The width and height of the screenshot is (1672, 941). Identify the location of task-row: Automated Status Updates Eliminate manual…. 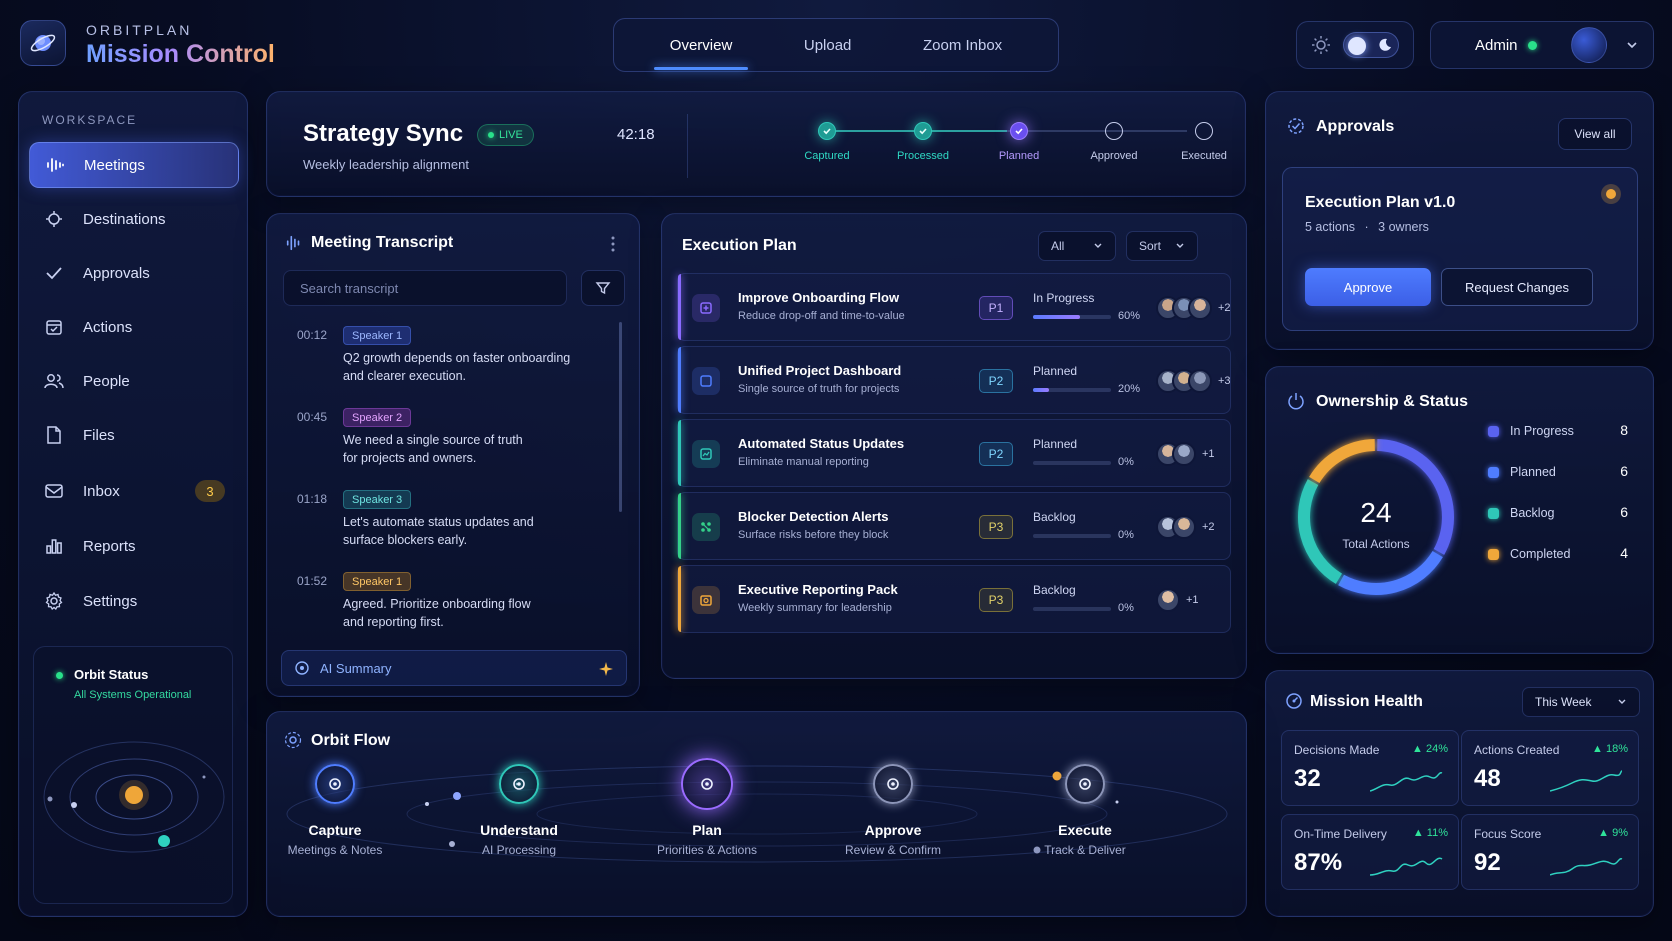
(954, 453).